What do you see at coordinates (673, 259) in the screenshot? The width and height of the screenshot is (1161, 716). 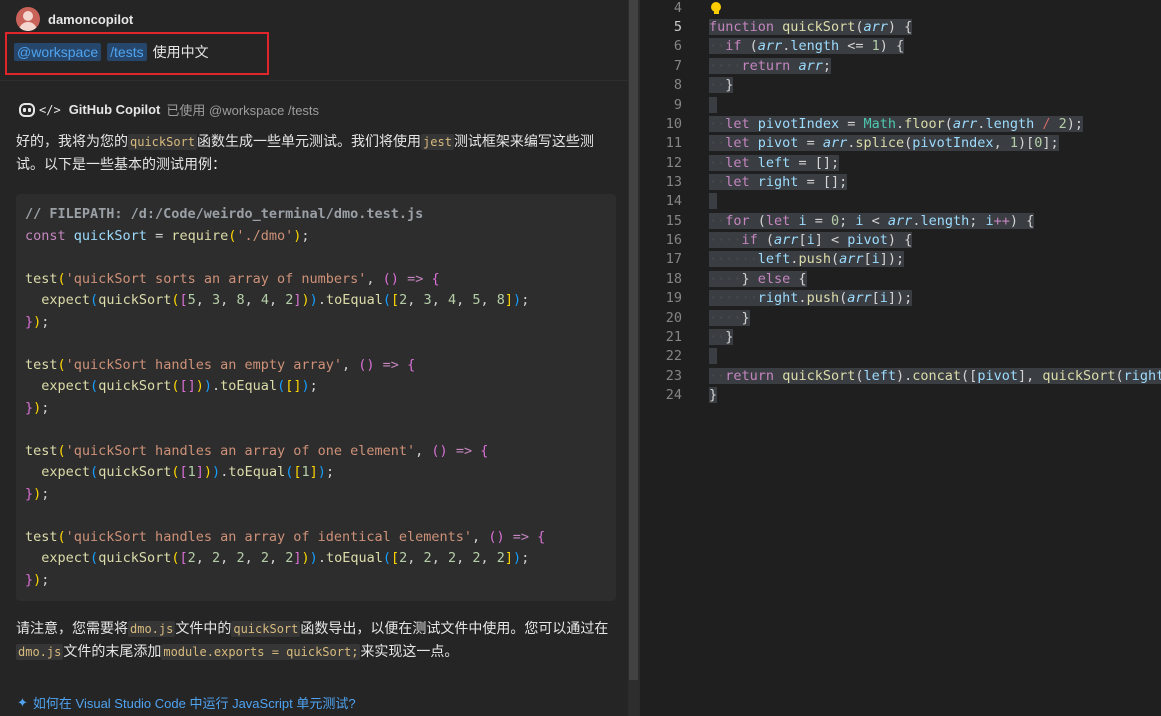 I see `line-number: 17` at bounding box center [673, 259].